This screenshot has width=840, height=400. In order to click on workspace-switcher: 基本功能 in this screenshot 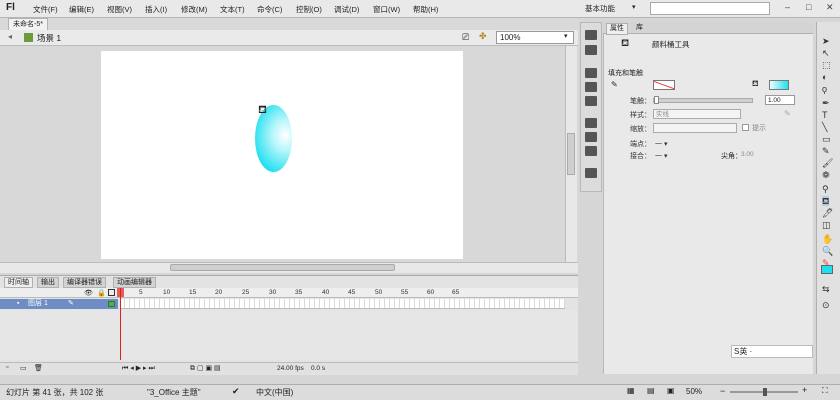, I will do `click(600, 8)`.